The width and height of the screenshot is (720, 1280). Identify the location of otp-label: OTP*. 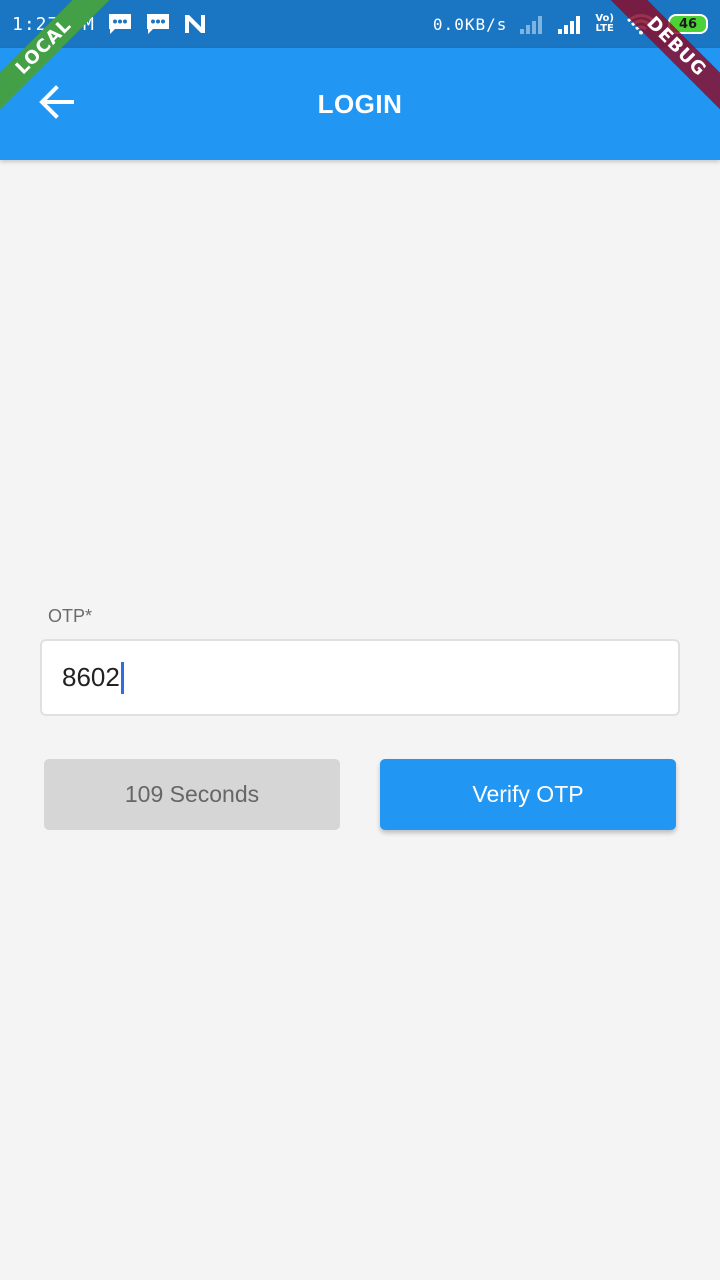
(70, 616).